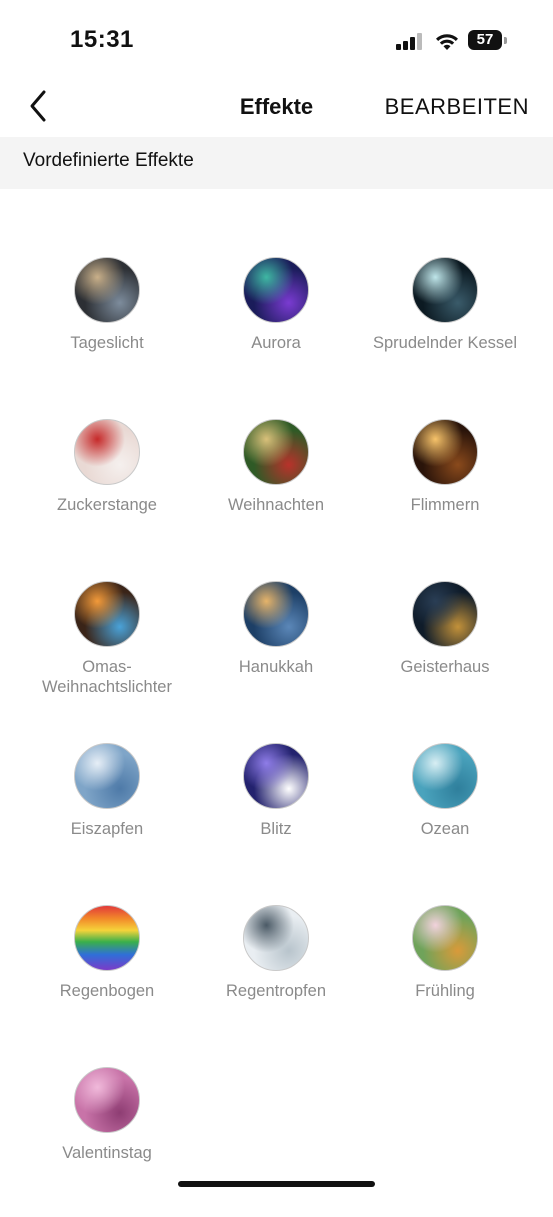 This screenshot has width=553, height=1217. What do you see at coordinates (276, 452) in the screenshot?
I see `weihnachten-icon` at bounding box center [276, 452].